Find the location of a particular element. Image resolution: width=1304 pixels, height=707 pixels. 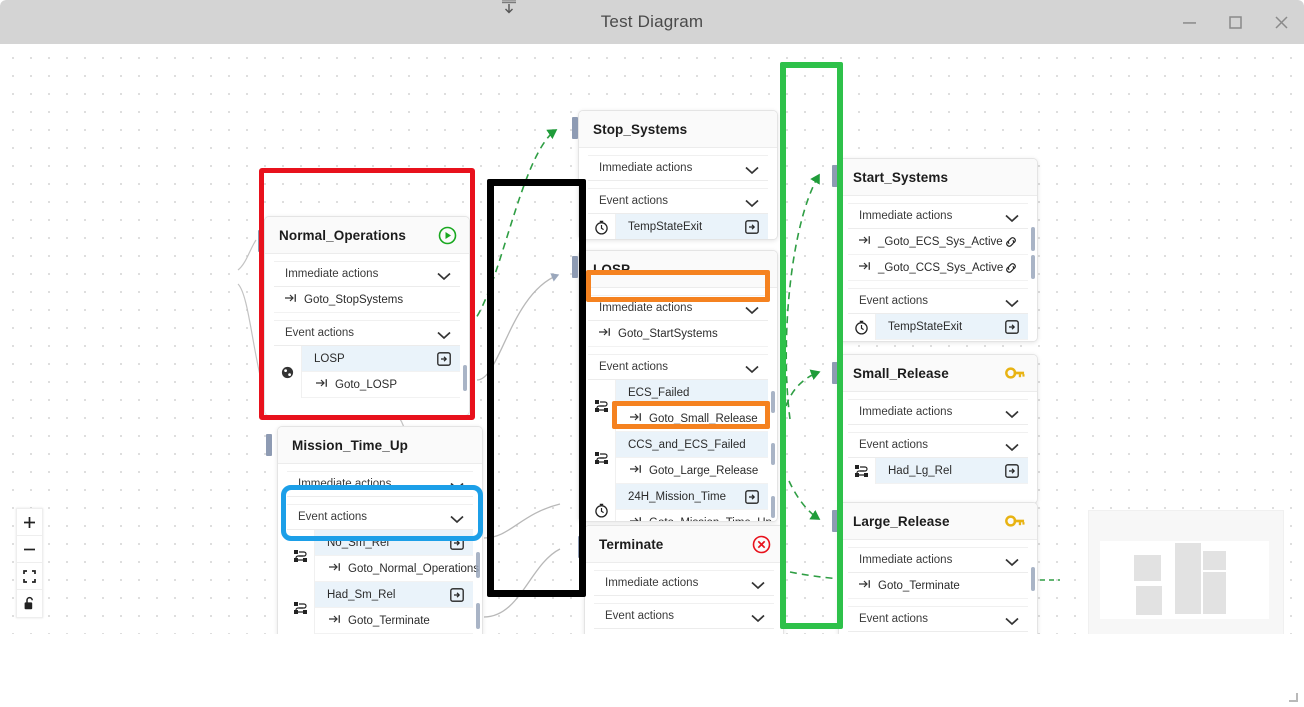

event-row: Had_Lg_Rel is located at coordinates (952, 471).